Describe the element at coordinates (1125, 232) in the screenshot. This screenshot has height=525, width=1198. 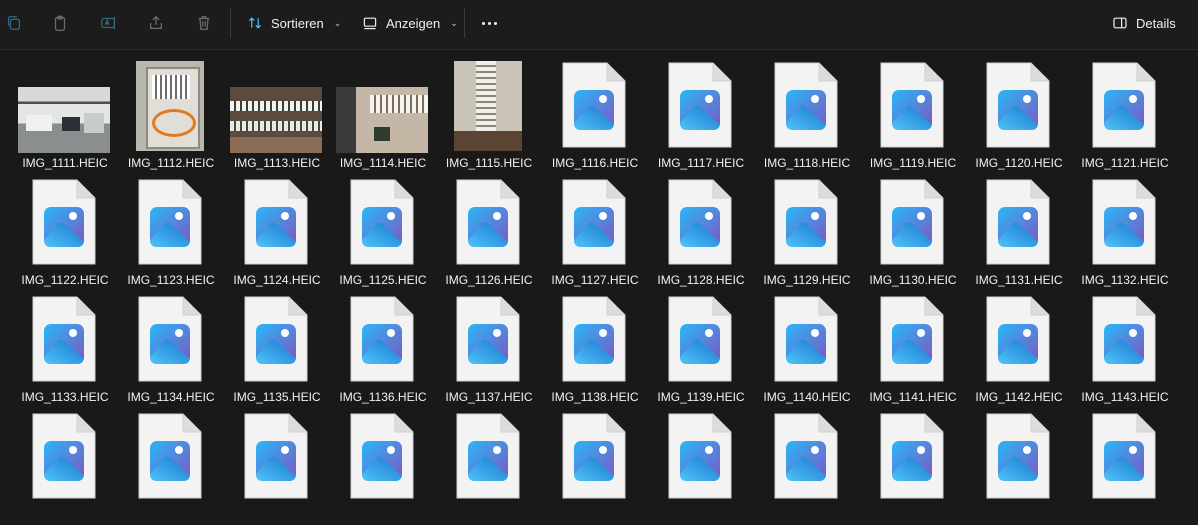
I see `file-item: IMG_1132.HEIC` at that location.